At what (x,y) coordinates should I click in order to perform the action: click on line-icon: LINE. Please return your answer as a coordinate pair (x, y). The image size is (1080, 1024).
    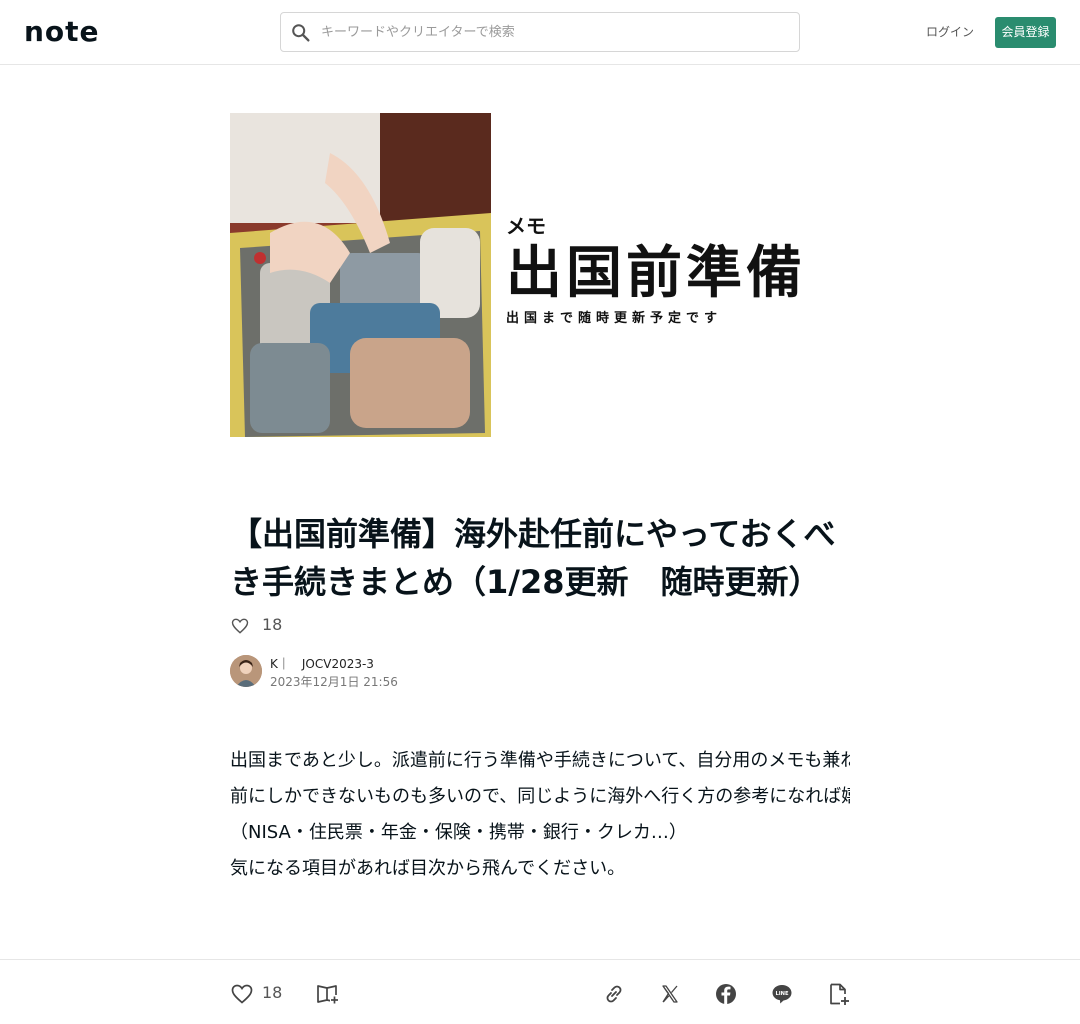
    Looking at the image, I should click on (782, 994).